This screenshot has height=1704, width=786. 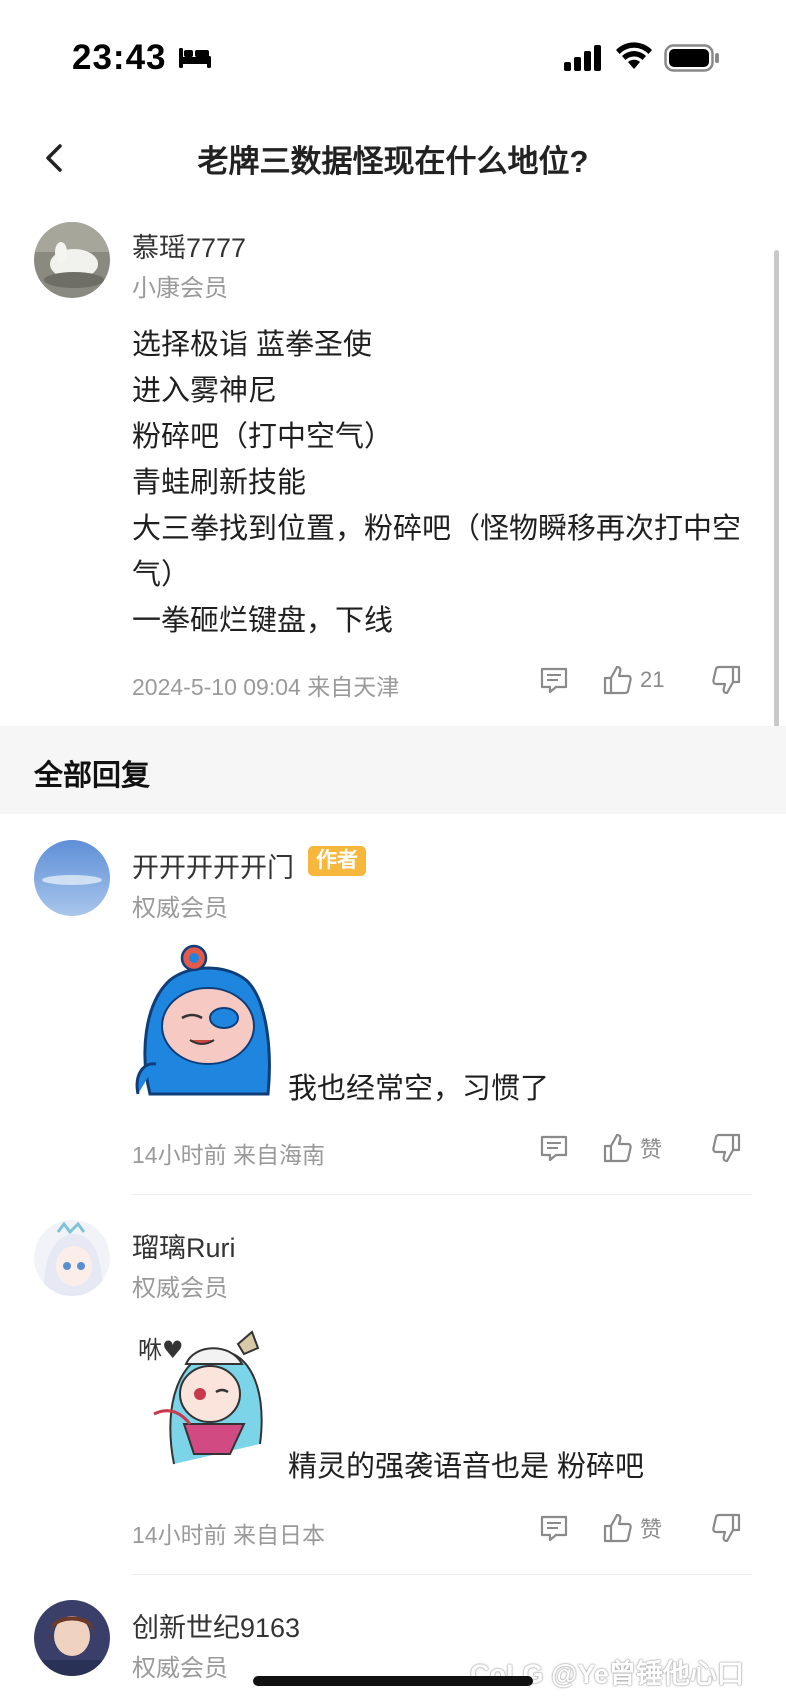 I want to click on author-badge: 作者, so click(x=337, y=861).